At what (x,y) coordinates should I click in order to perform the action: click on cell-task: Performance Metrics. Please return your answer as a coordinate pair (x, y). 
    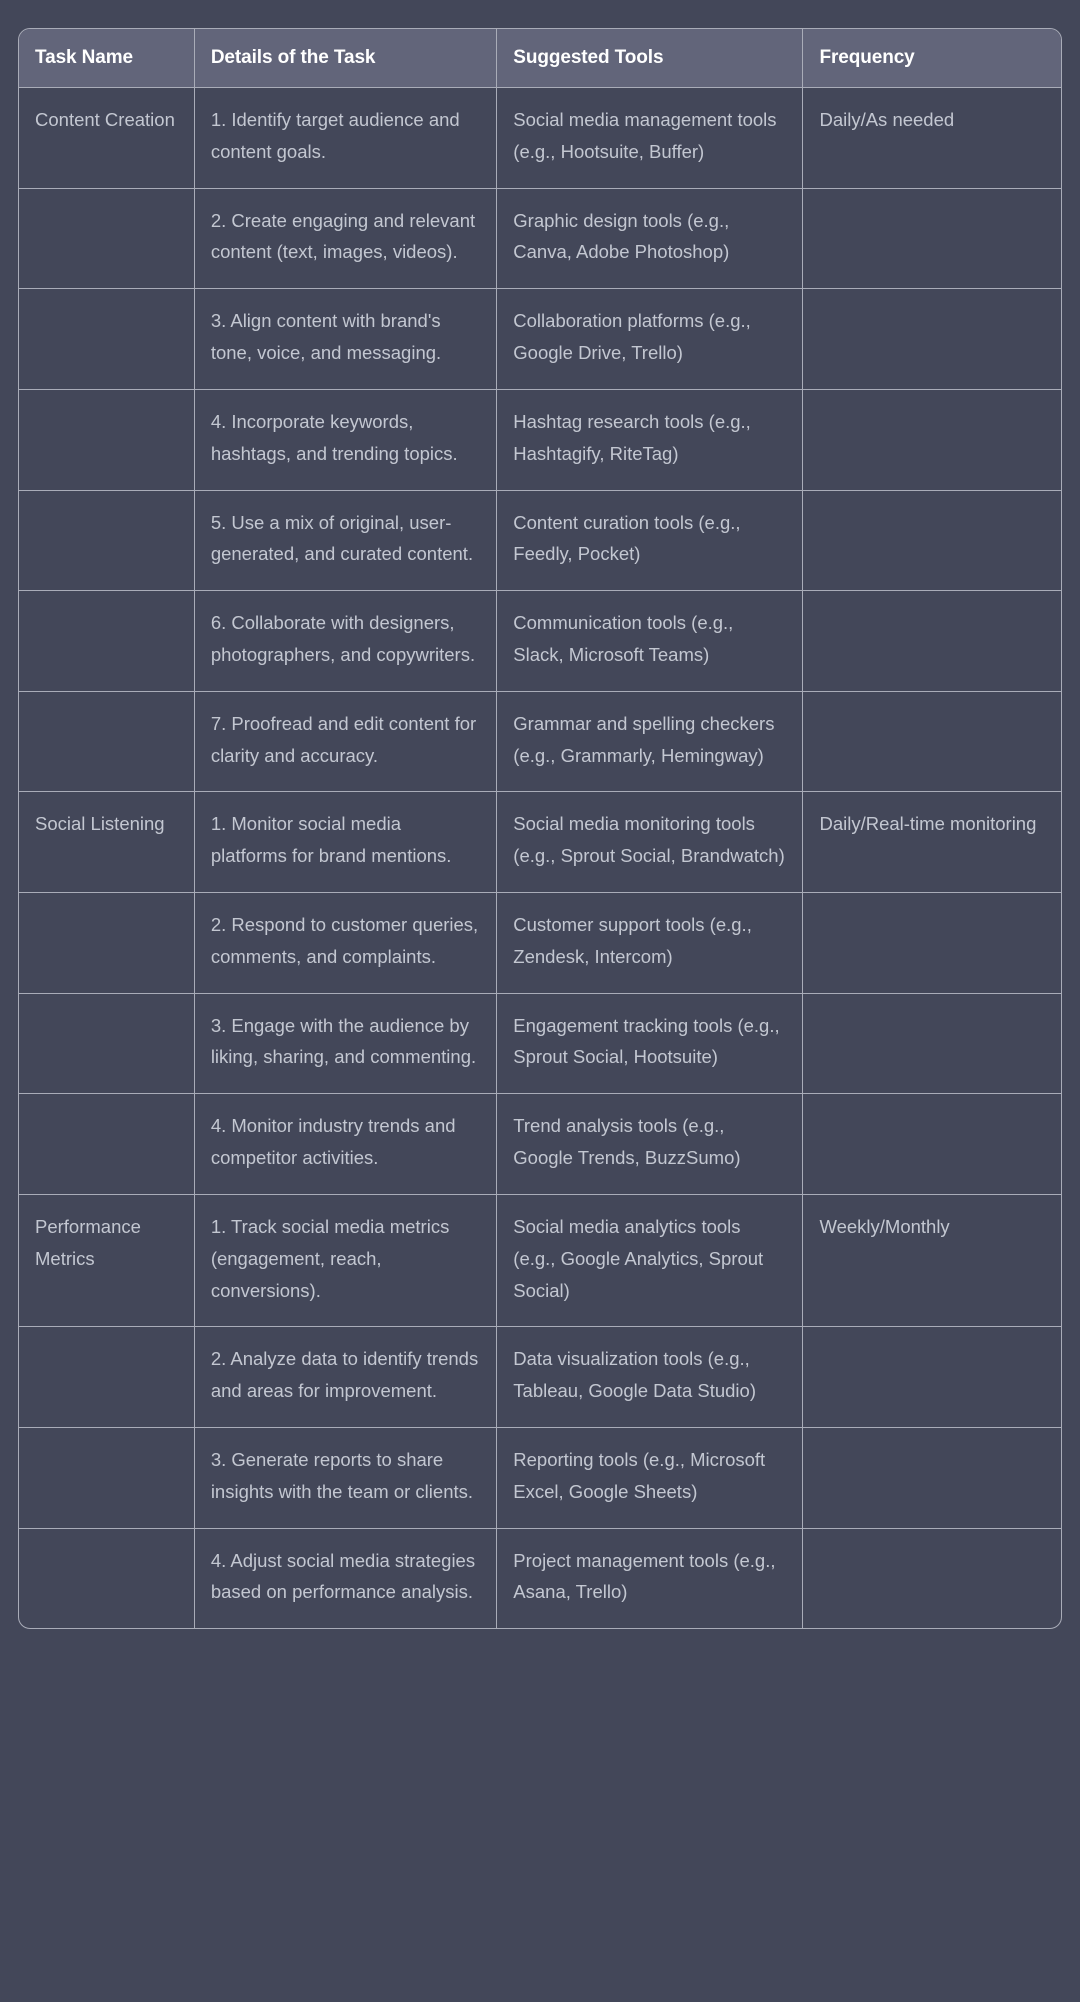
    Looking at the image, I should click on (107, 1261).